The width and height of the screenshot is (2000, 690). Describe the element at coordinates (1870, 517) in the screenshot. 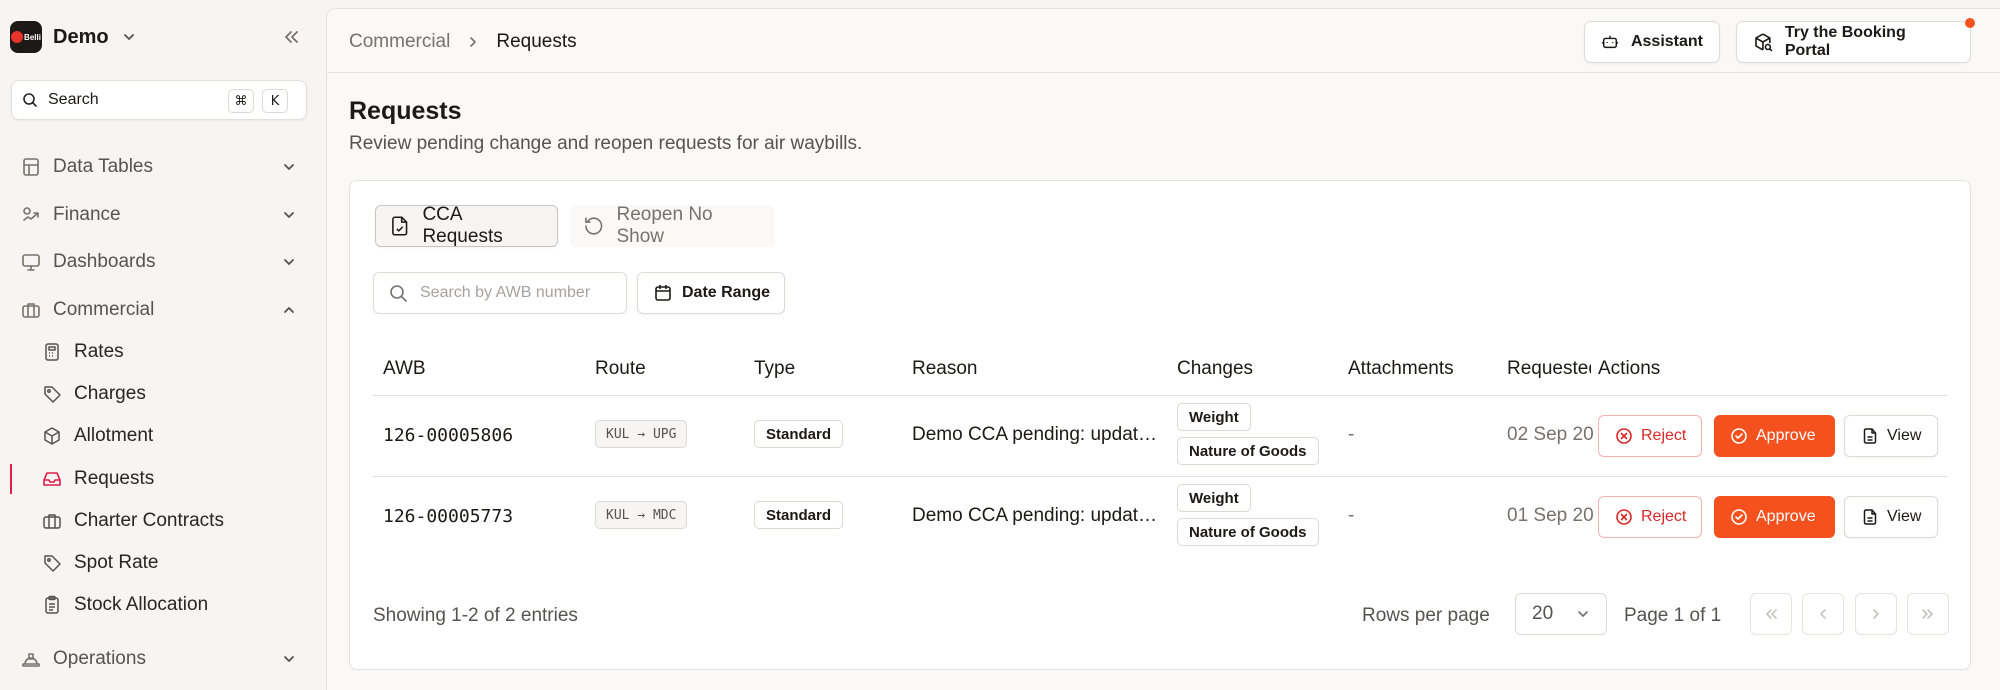

I see `file-text-icon` at that location.